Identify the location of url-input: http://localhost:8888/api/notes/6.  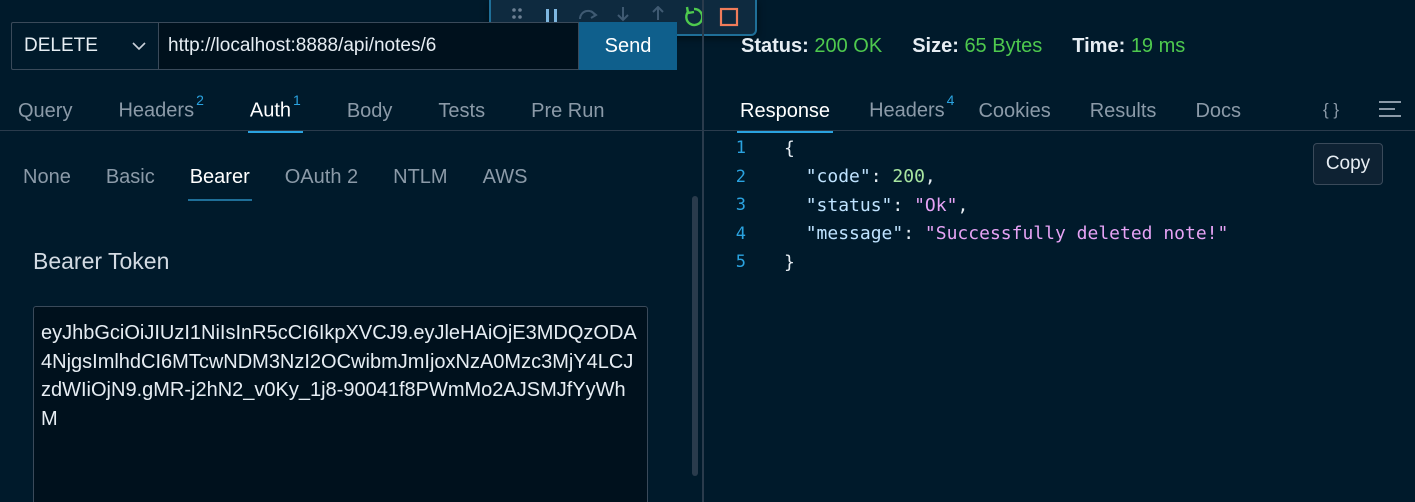
(368, 46).